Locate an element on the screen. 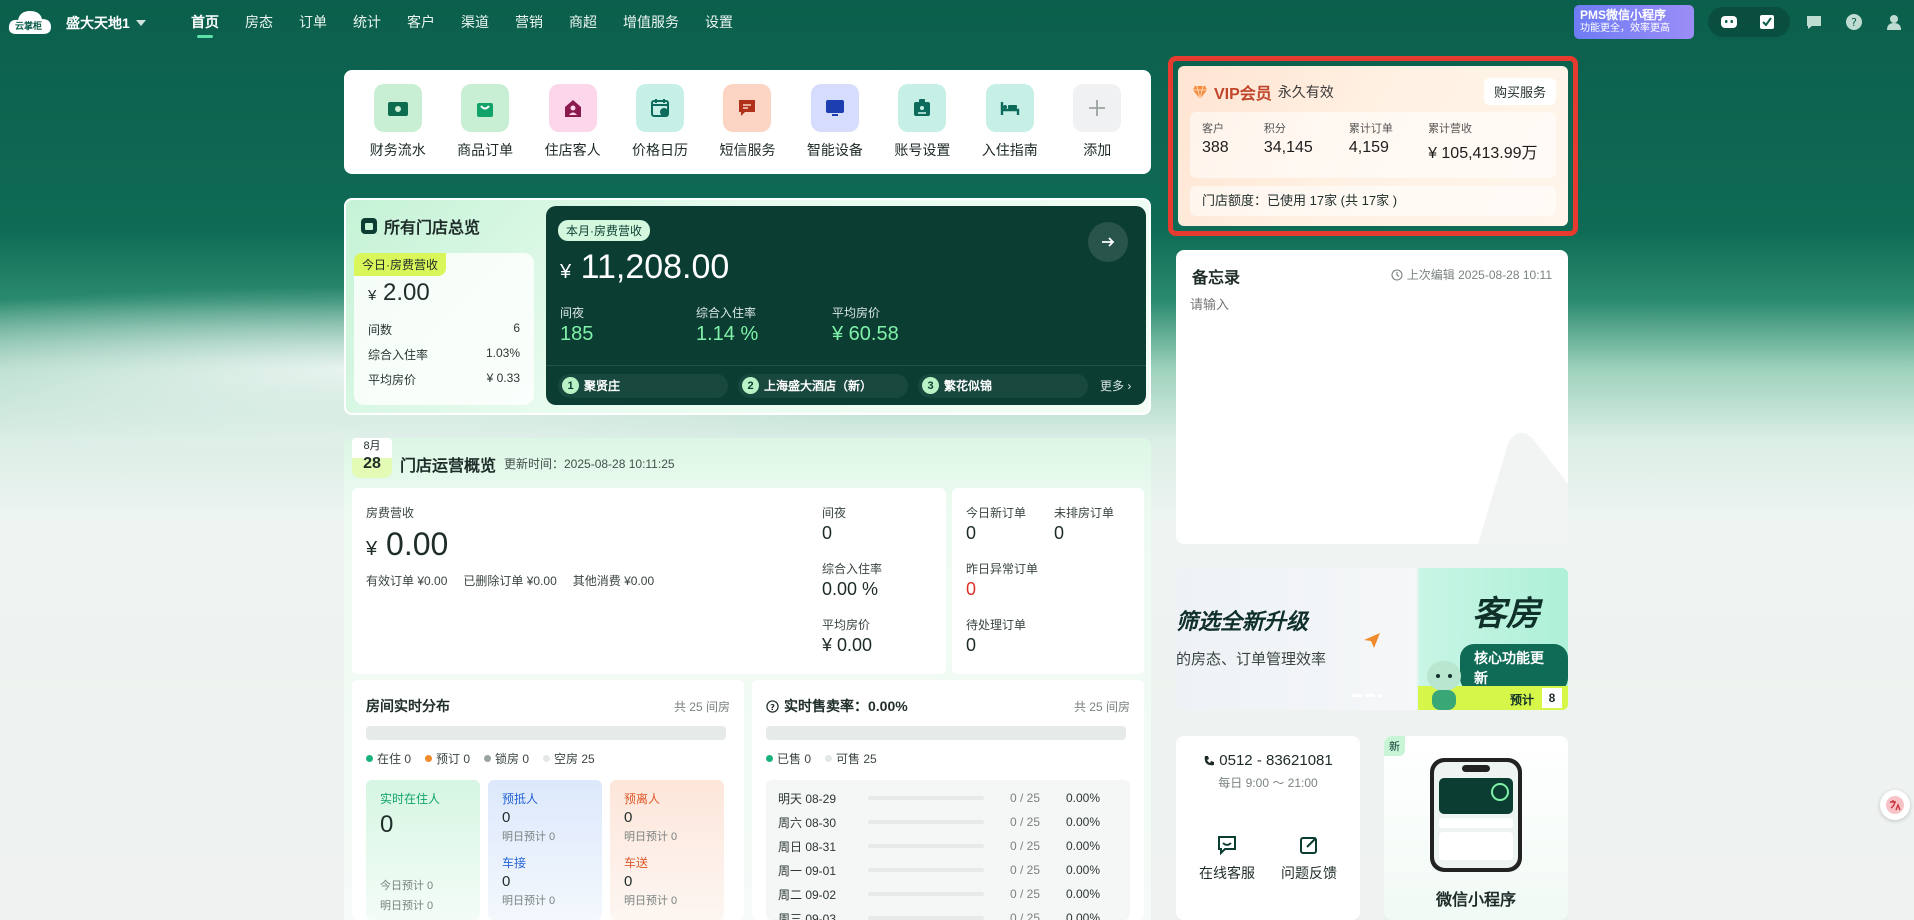 The image size is (1914, 920). nav-customers: 客户 is located at coordinates (421, 22).